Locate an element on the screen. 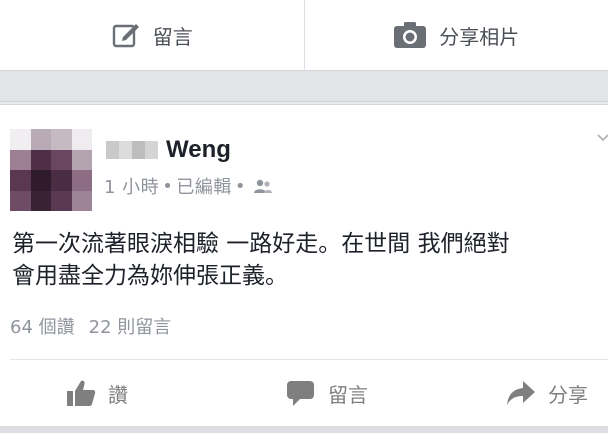 Image resolution: width=608 pixels, height=433 pixels. friends-icon is located at coordinates (263, 186).